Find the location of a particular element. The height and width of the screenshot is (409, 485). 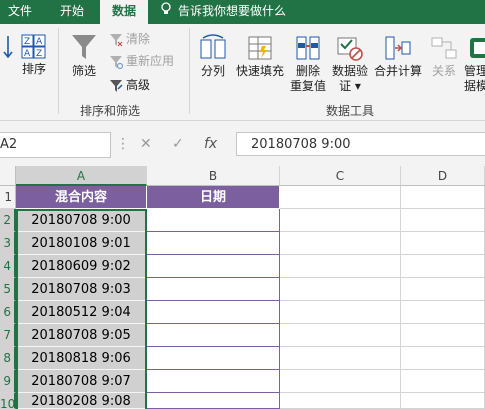

table-row-cell-a: 20180708 9:07 is located at coordinates (81, 381).